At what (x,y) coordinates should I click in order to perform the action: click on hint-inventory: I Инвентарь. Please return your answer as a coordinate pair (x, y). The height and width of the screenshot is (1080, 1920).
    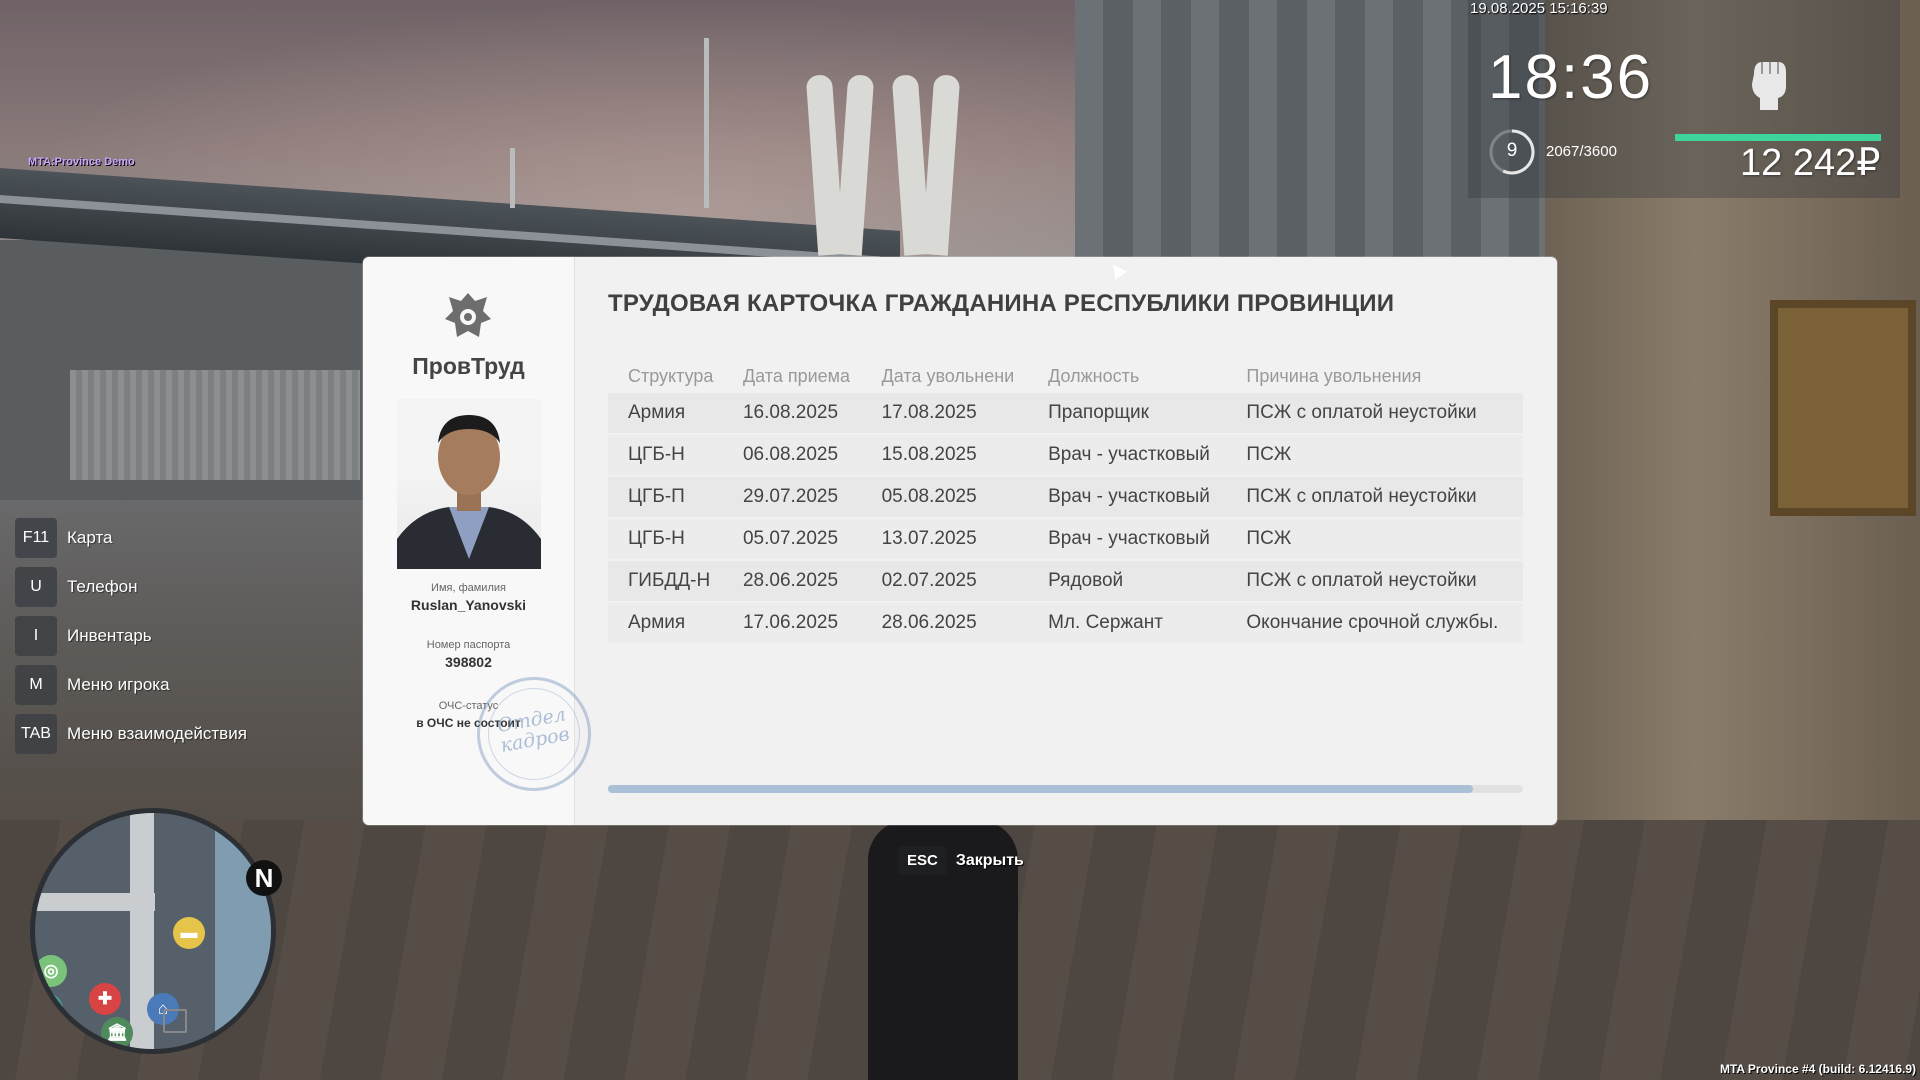
    Looking at the image, I should click on (131, 636).